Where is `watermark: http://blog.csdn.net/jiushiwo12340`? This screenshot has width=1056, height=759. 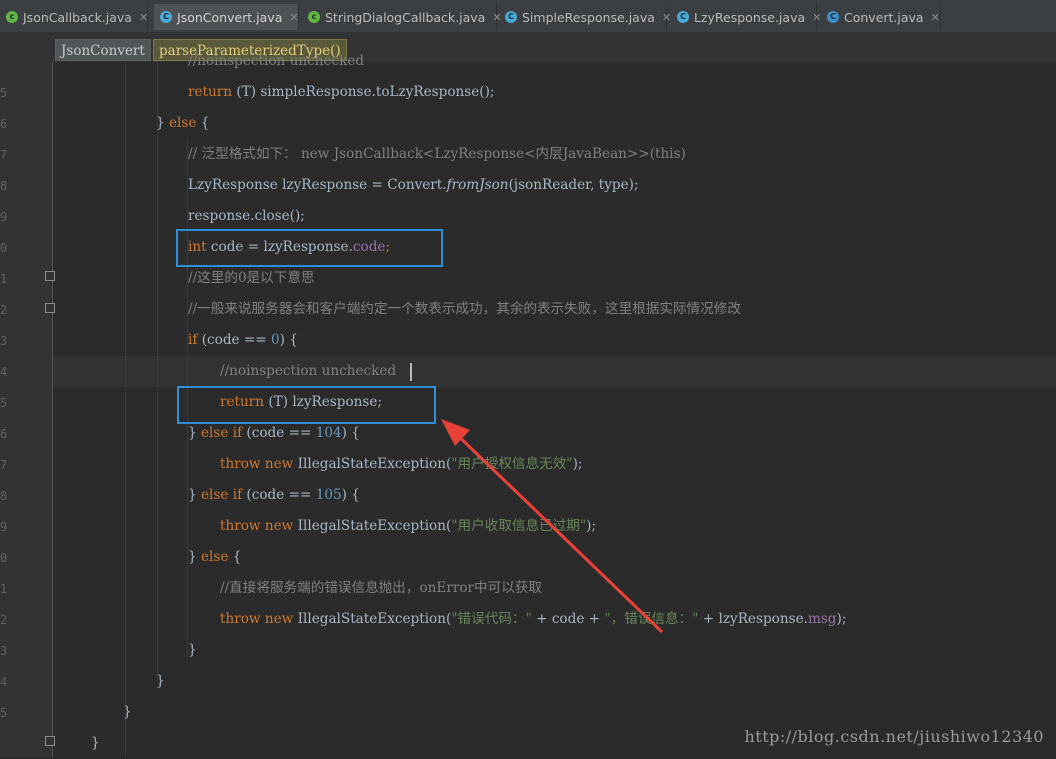 watermark: http://blog.csdn.net/jiushiwo12340 is located at coordinates (894, 736).